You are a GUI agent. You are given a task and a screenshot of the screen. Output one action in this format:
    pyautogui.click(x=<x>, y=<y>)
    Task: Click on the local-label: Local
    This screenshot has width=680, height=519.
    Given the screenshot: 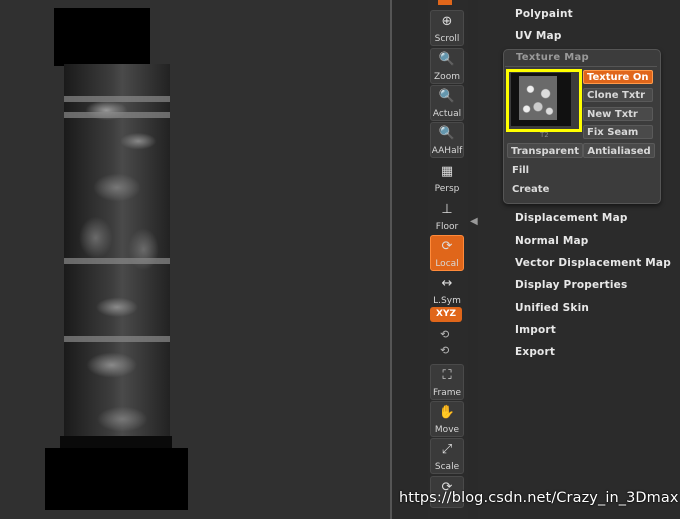 What is the action you would take?
    pyautogui.click(x=447, y=264)
    